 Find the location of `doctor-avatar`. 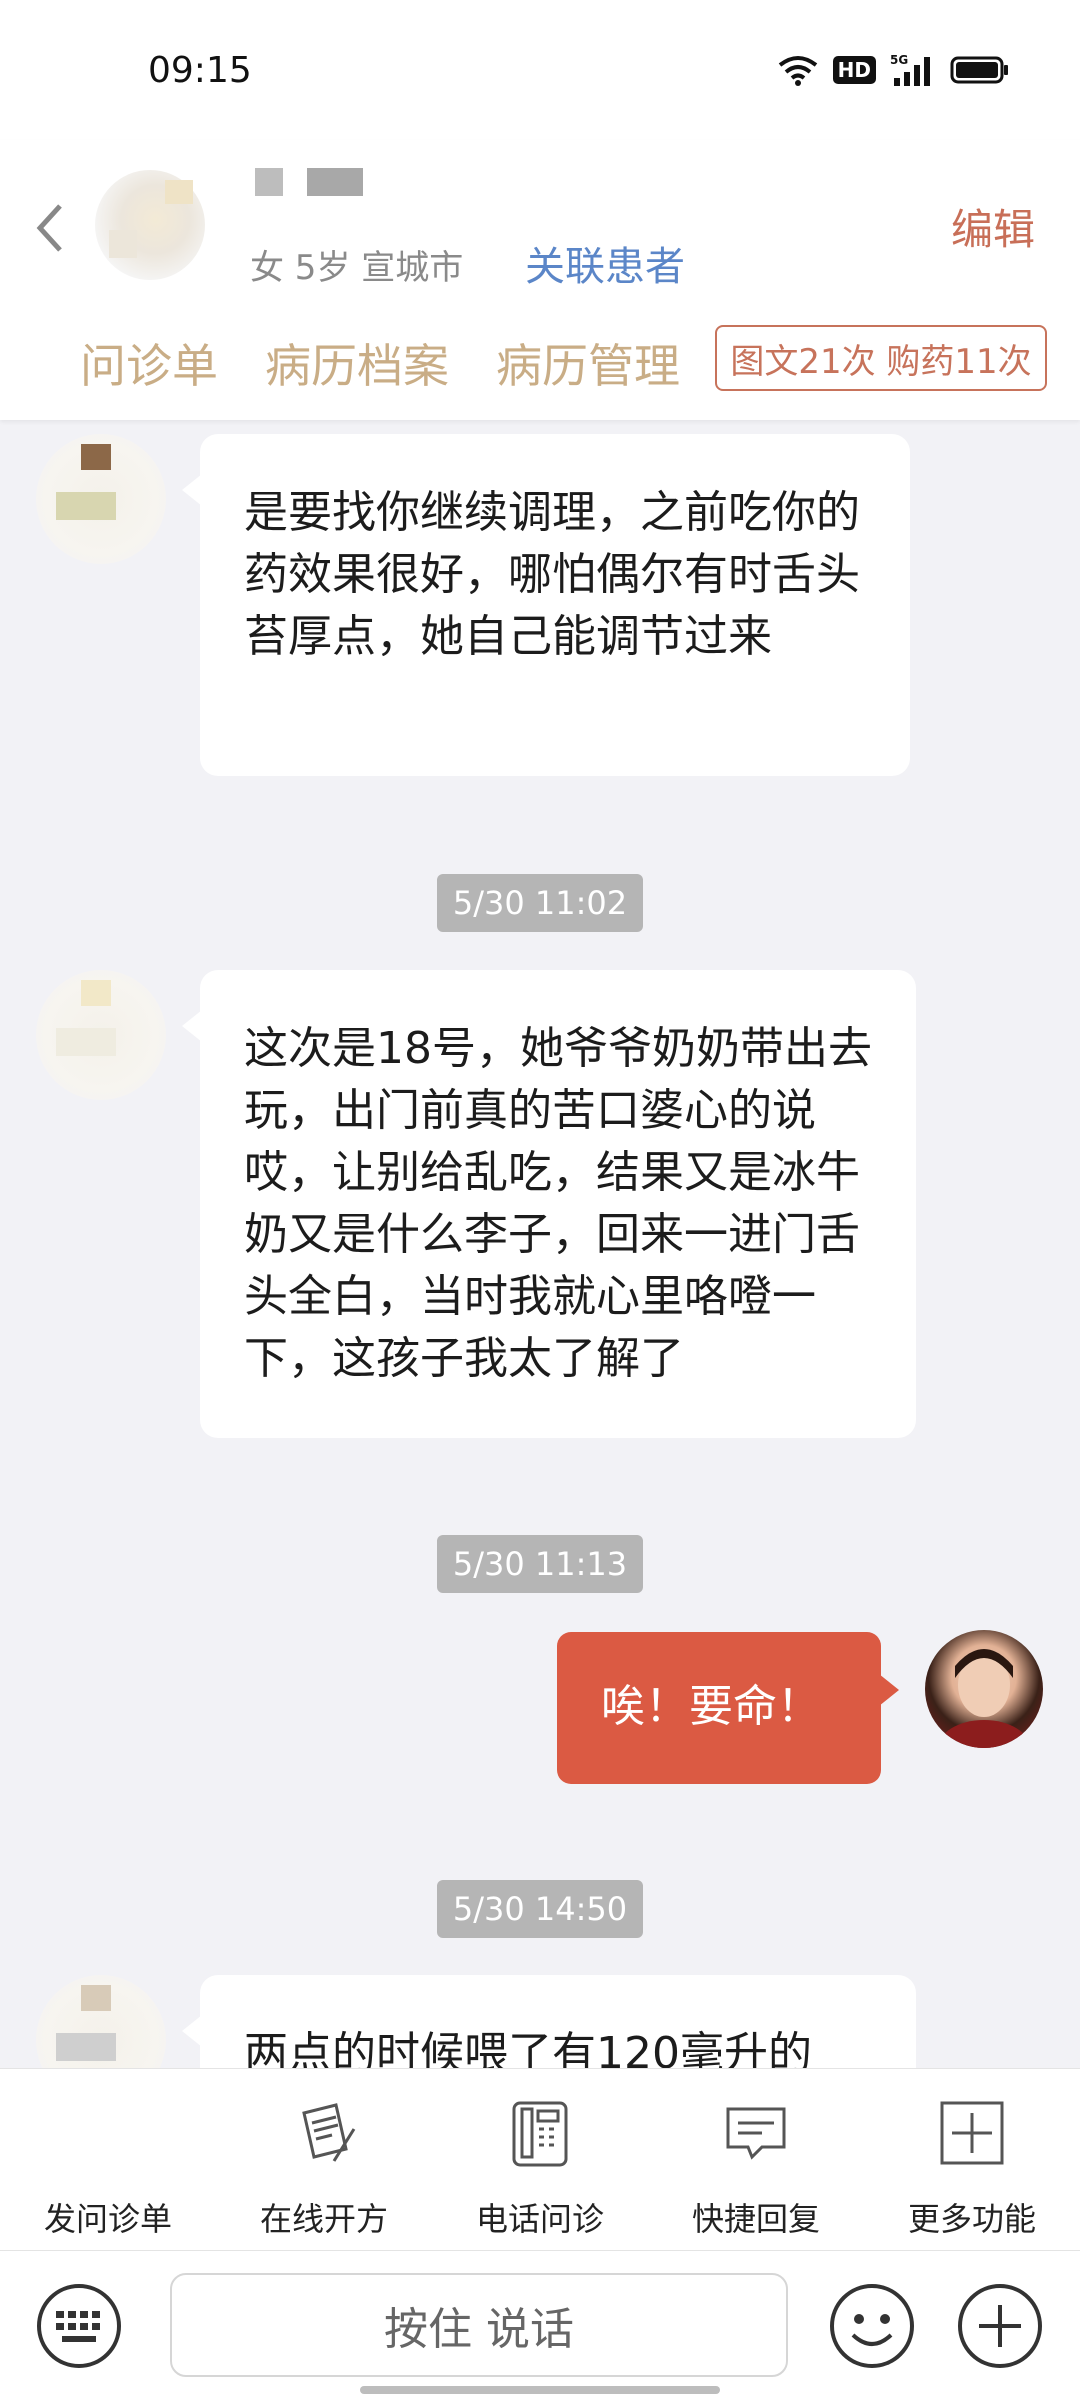

doctor-avatar is located at coordinates (984, 1689).